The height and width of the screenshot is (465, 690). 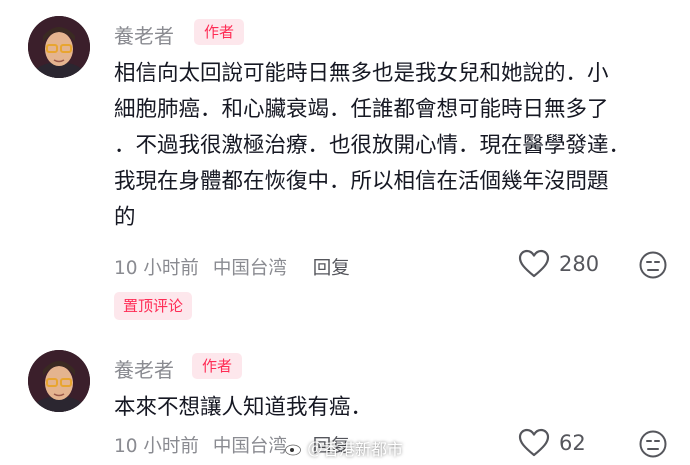 I want to click on like-button: 280, so click(x=558, y=264).